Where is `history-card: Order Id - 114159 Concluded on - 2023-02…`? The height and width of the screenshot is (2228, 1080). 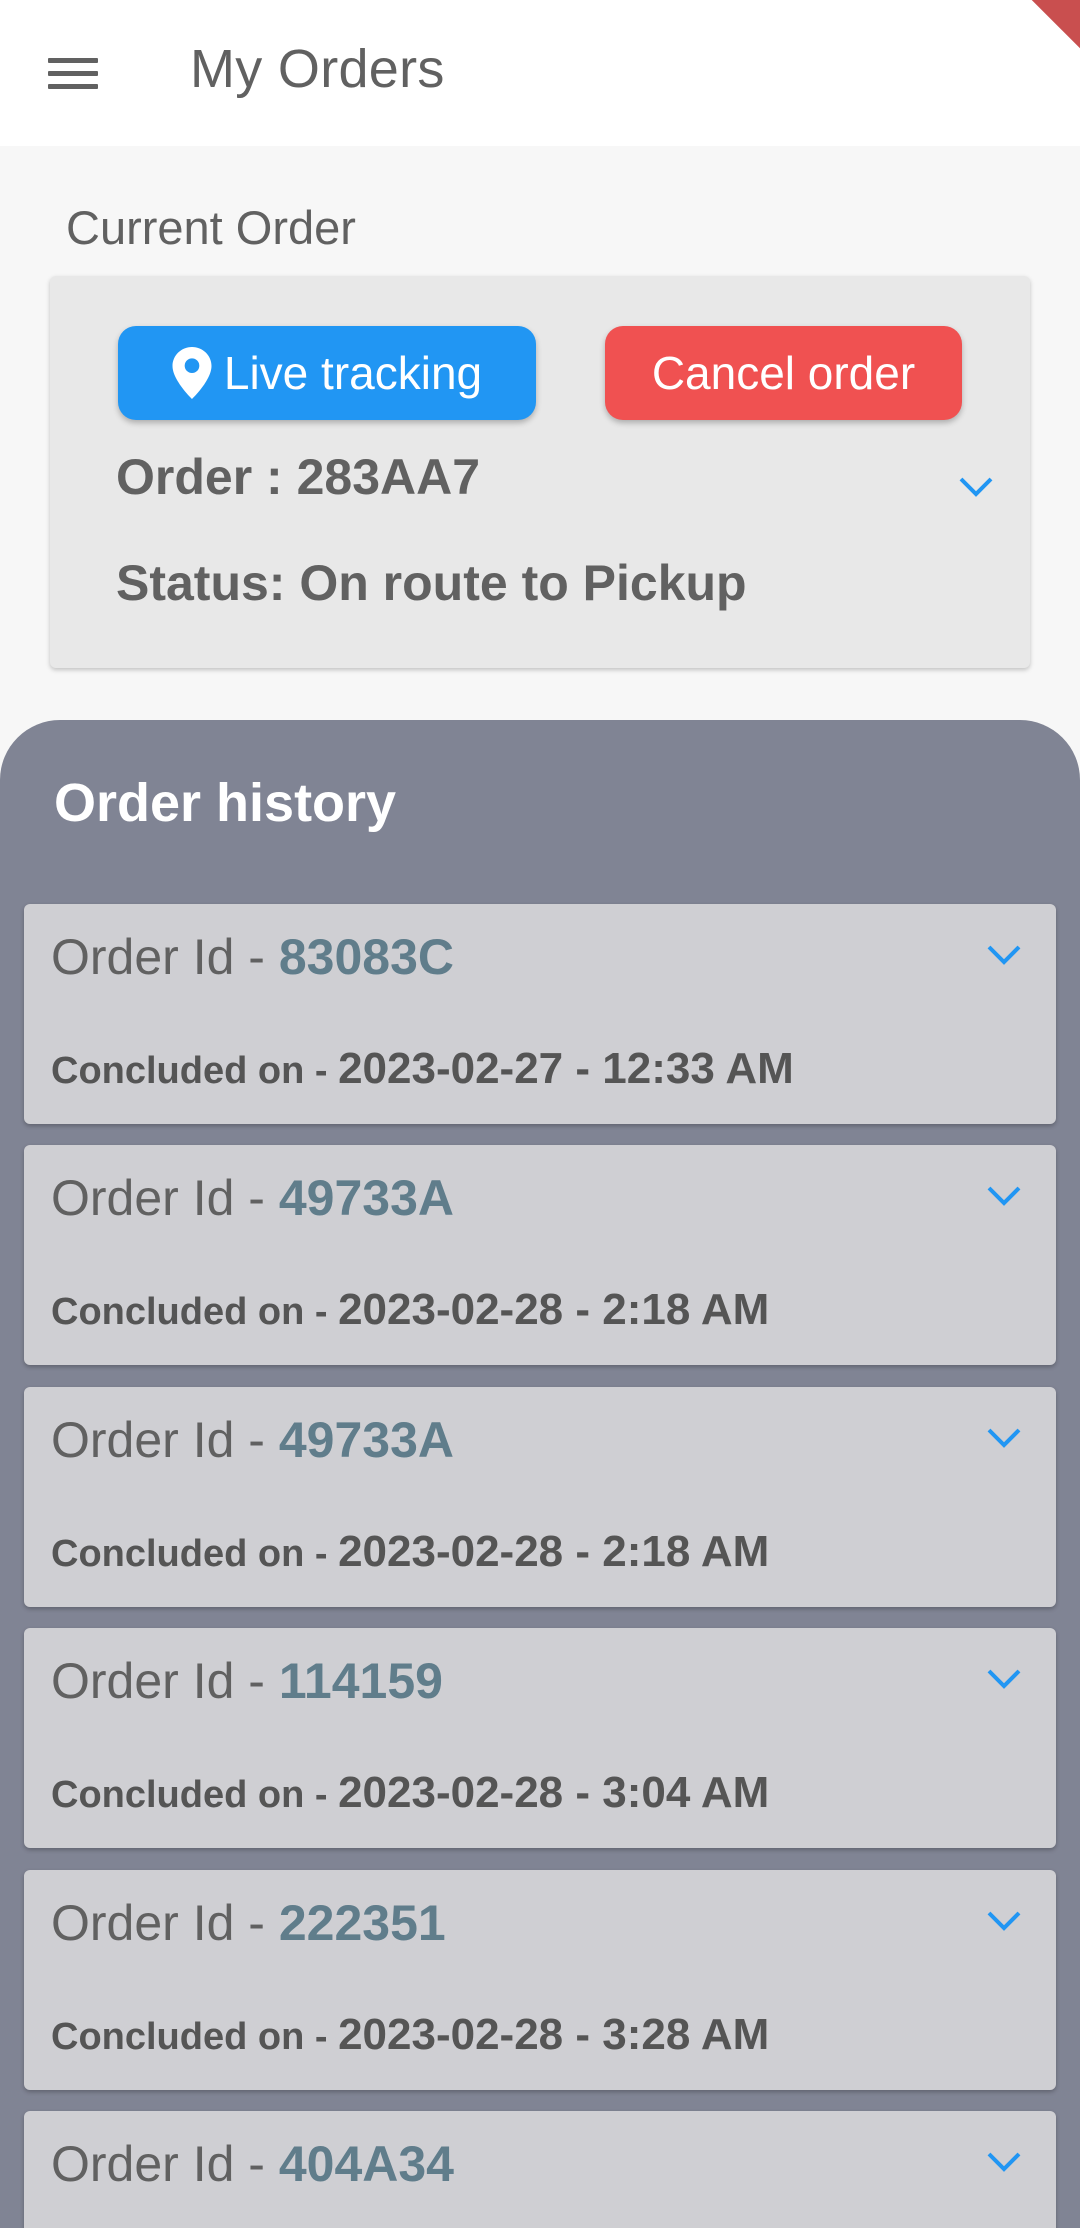
history-card: Order Id - 114159 Concluded on - 2023-02… is located at coordinates (540, 1738).